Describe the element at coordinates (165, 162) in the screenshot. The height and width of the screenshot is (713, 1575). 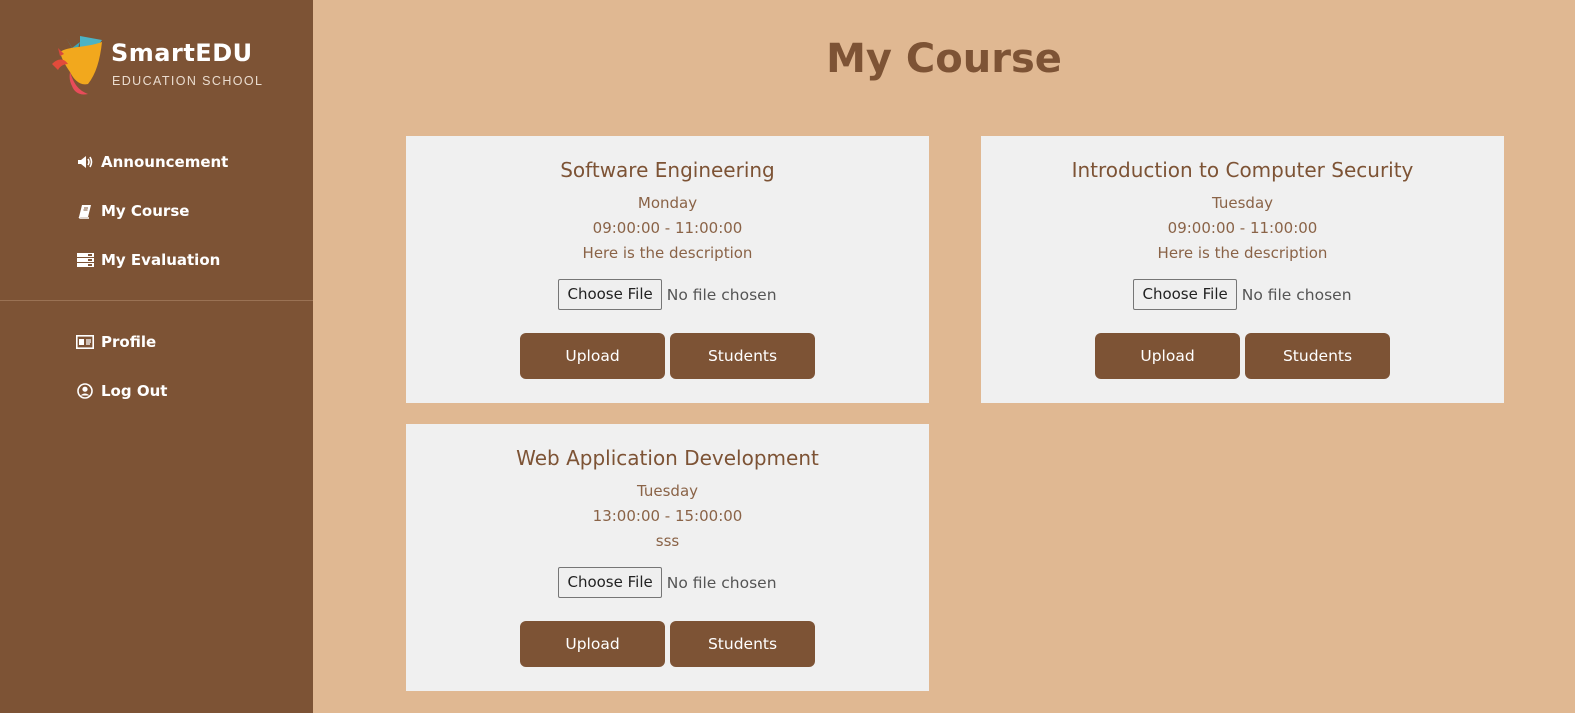
I see `nav-label: Announcement` at that location.